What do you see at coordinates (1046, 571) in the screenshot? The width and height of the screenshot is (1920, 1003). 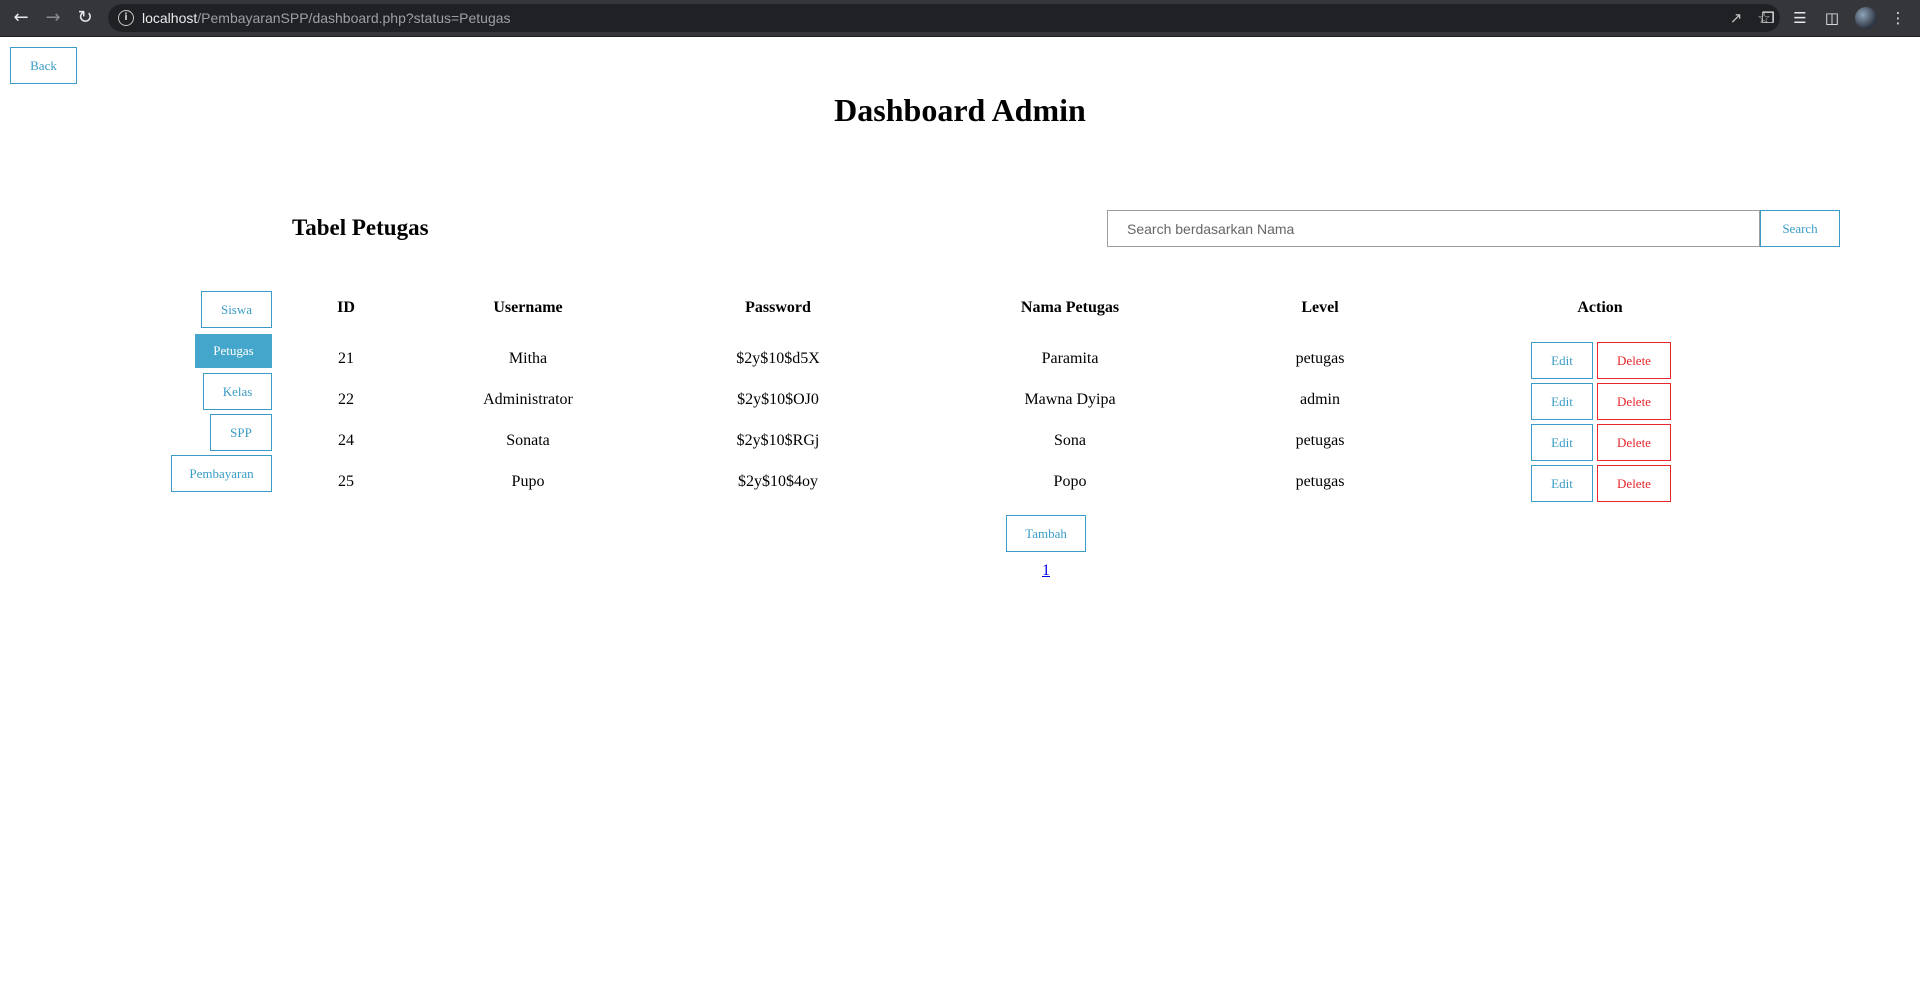 I see `pagination-page-link: 1` at bounding box center [1046, 571].